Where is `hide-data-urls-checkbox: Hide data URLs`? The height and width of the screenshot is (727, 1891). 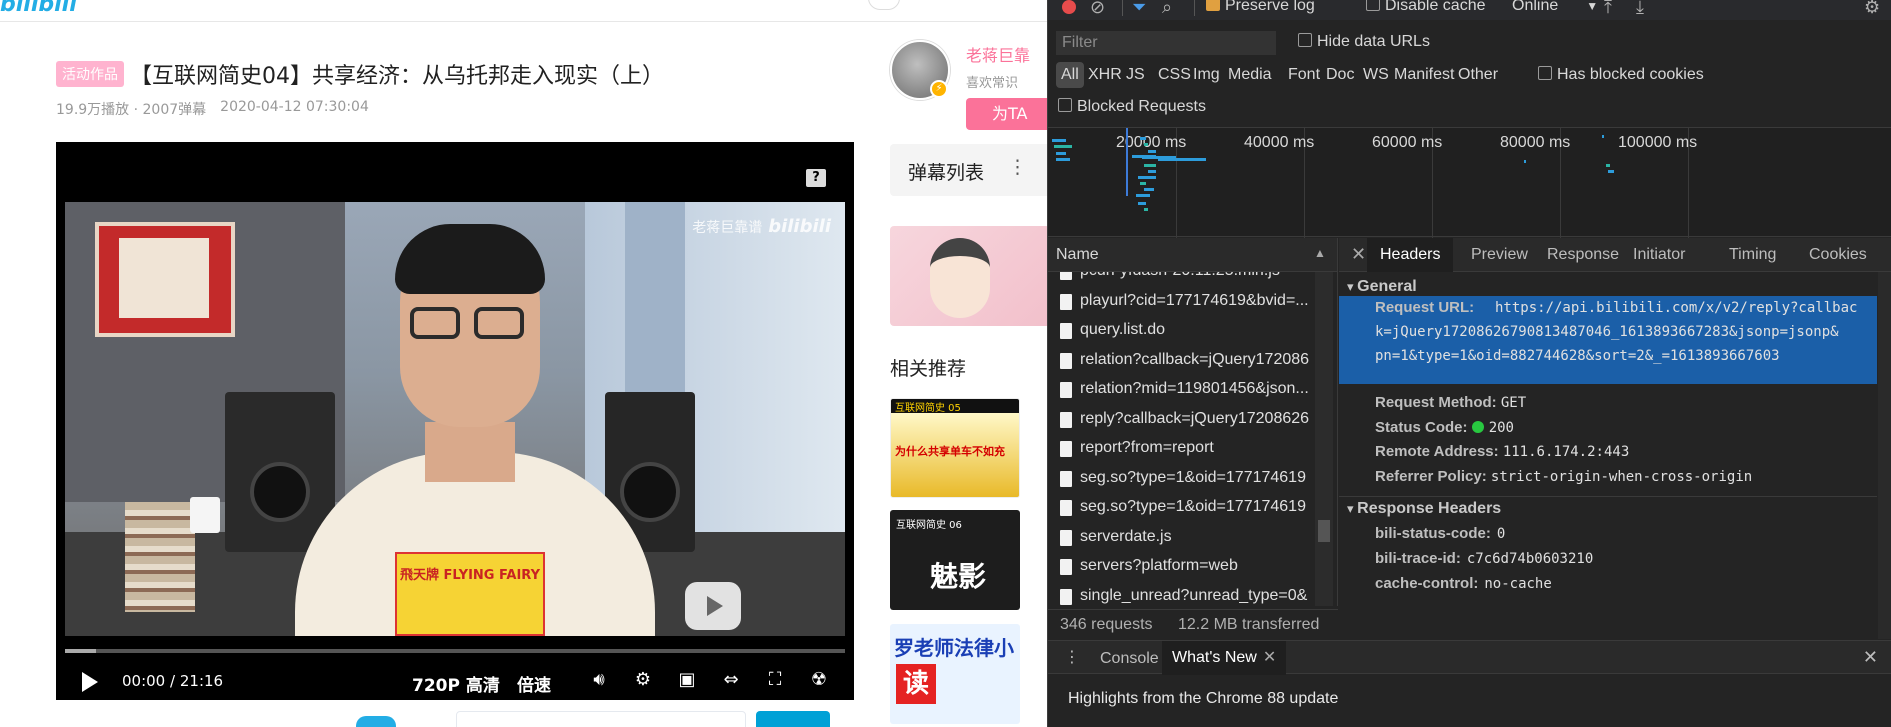
hide-data-urls-checkbox: Hide data URLs is located at coordinates (1364, 42).